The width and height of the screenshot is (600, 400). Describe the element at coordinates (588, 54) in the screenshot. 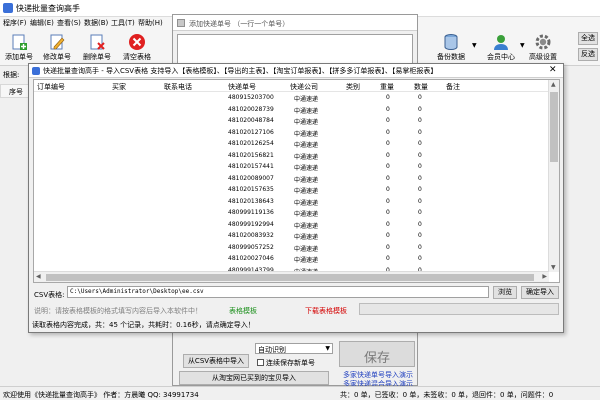

I see `invert-selection-button: 反选` at that location.